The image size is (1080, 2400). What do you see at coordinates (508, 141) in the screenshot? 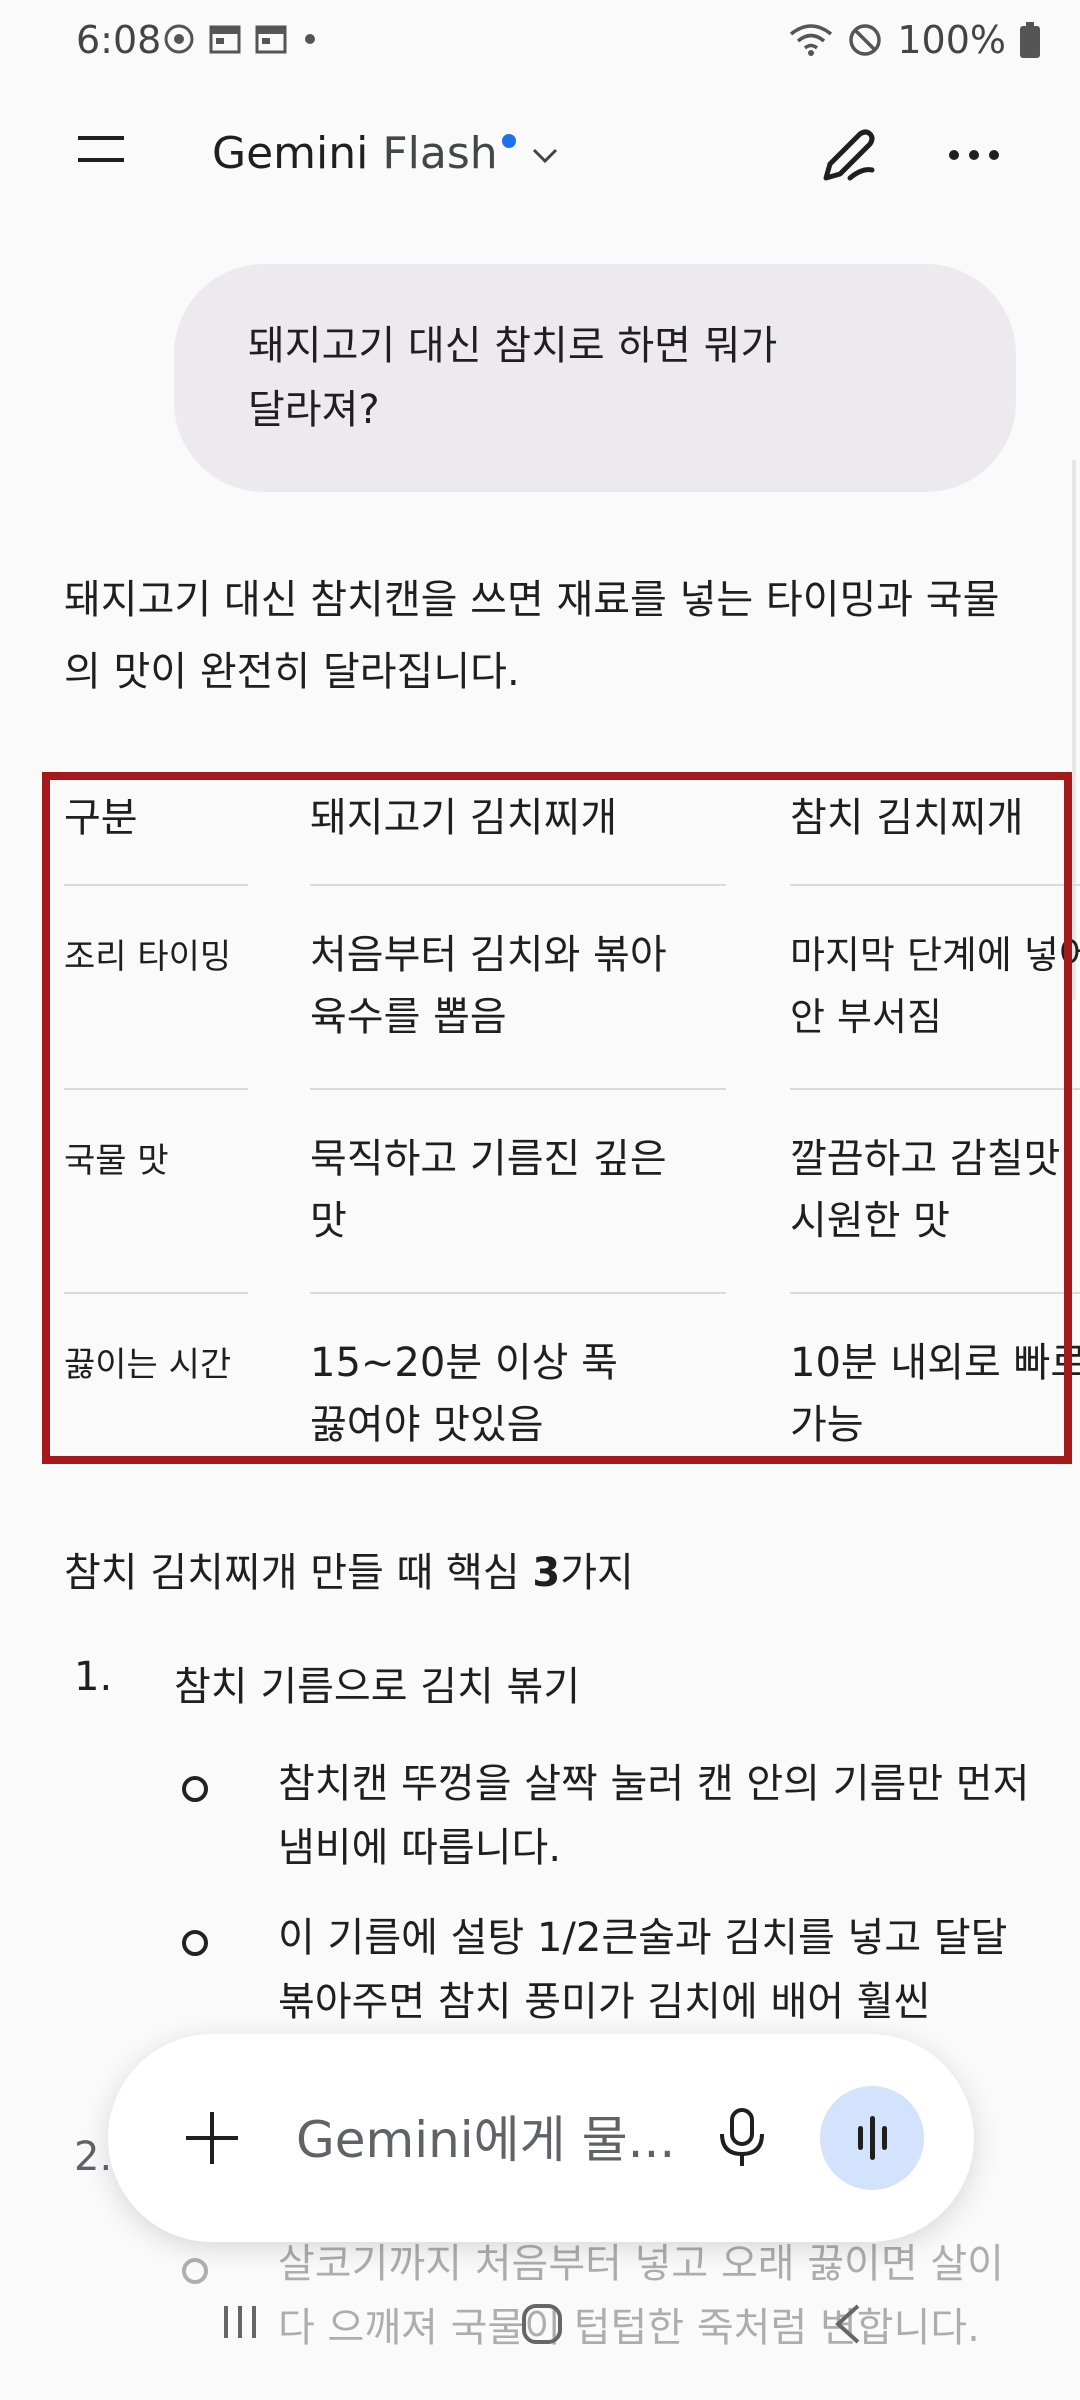
I see `new-indicator-dot` at bounding box center [508, 141].